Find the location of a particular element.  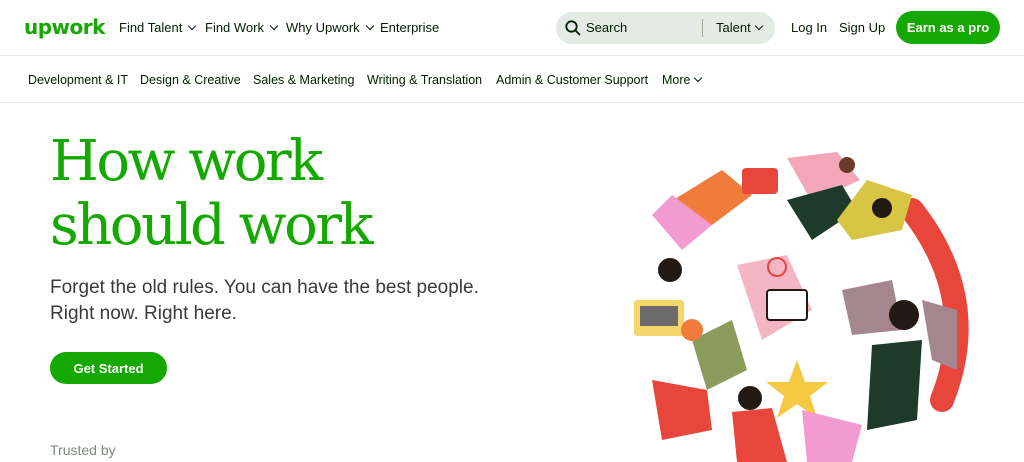

hero-headline-line-2: should work is located at coordinates (212, 225).